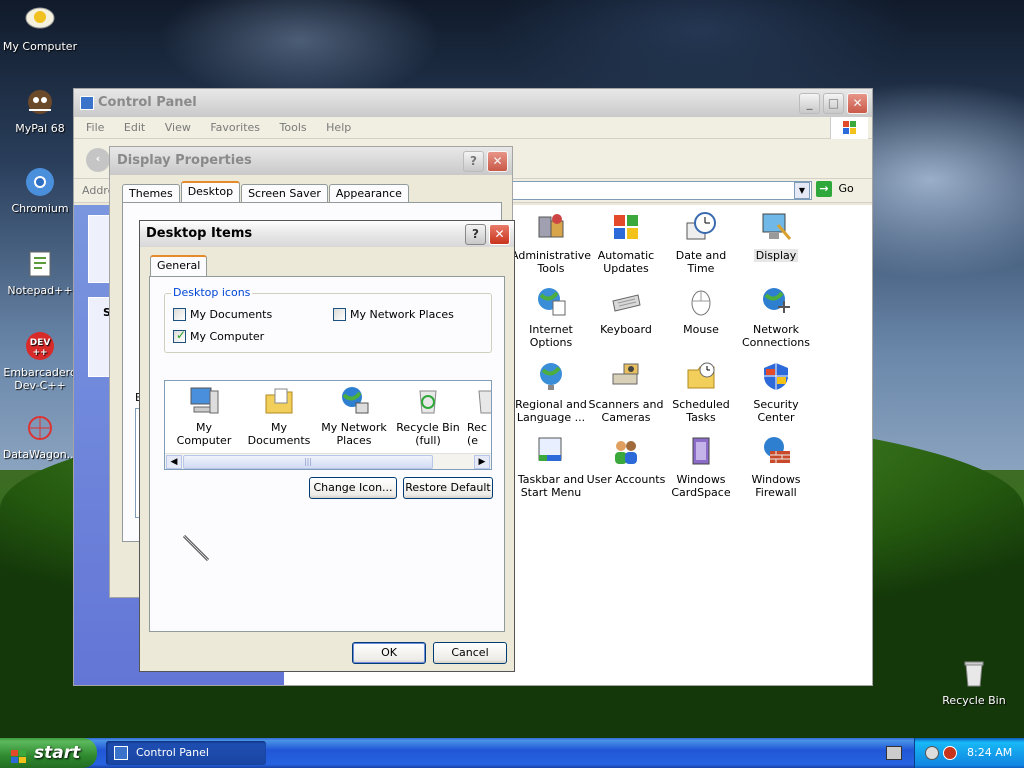 This screenshot has height=768, width=1024. I want to click on start-button: start, so click(48, 753).